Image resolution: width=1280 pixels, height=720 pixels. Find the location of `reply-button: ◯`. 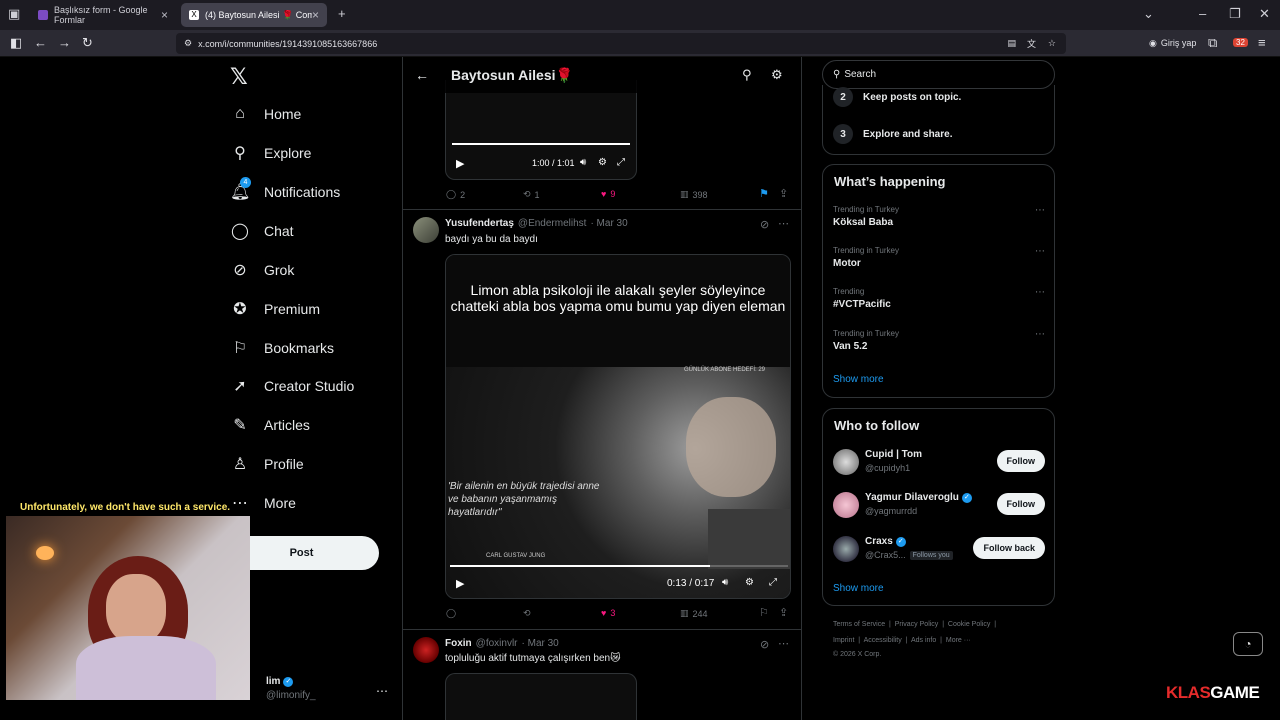

reply-button: ◯ is located at coordinates (453, 613).